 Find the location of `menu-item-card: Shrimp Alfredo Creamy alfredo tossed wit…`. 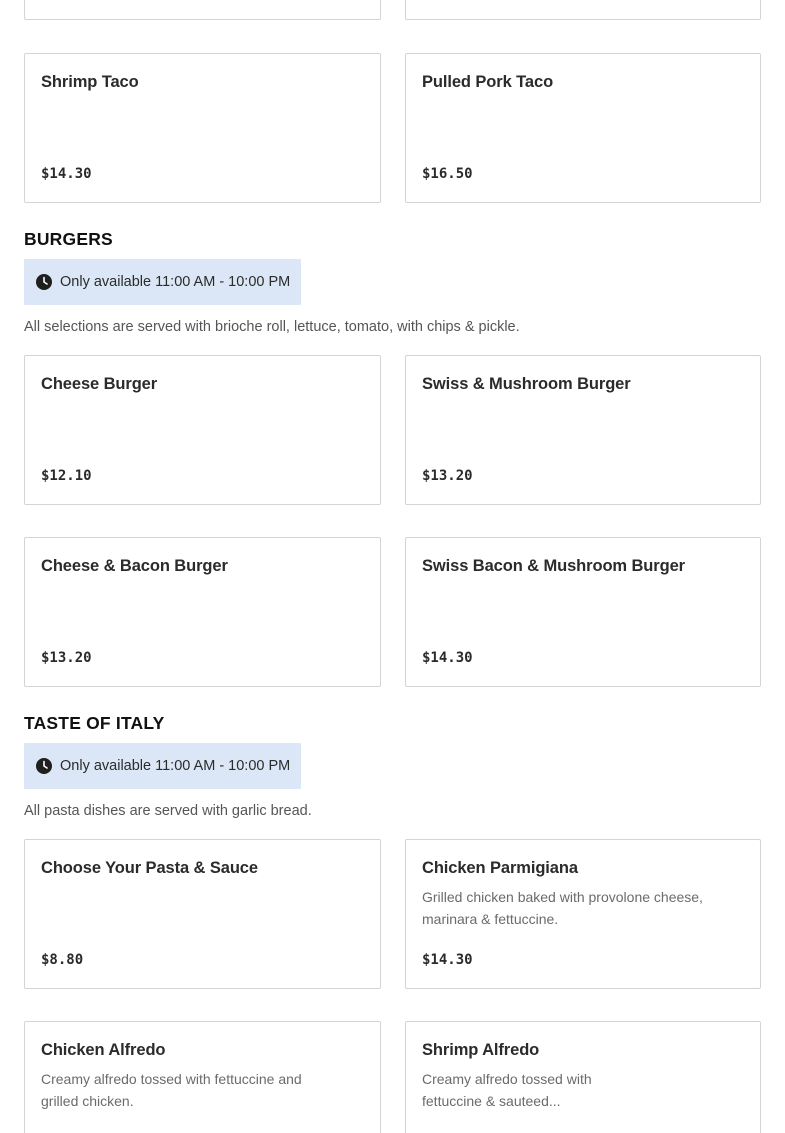

menu-item-card: Shrimp Alfredo Creamy alfredo tossed wit… is located at coordinates (583, 1077).